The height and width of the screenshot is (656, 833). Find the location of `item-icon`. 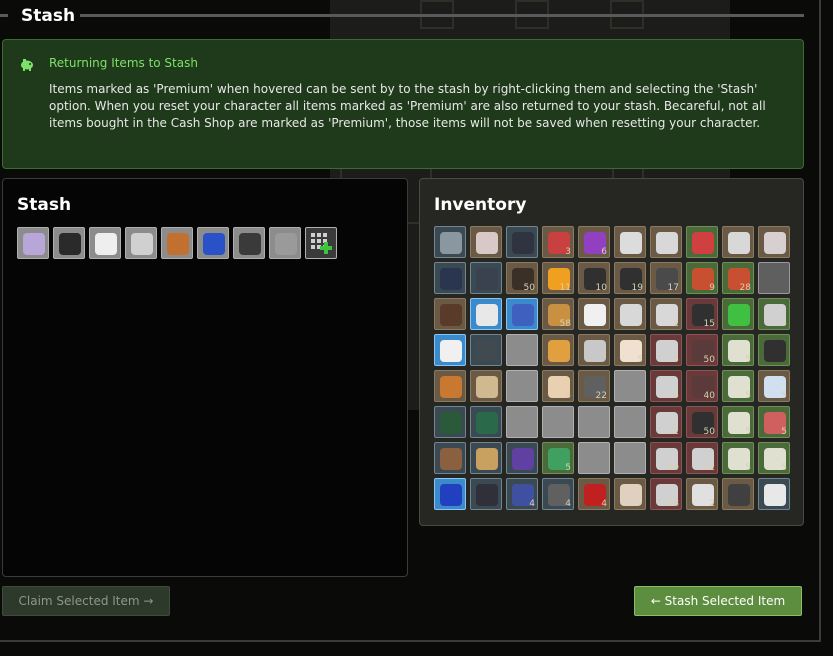

item-icon is located at coordinates (631, 495).